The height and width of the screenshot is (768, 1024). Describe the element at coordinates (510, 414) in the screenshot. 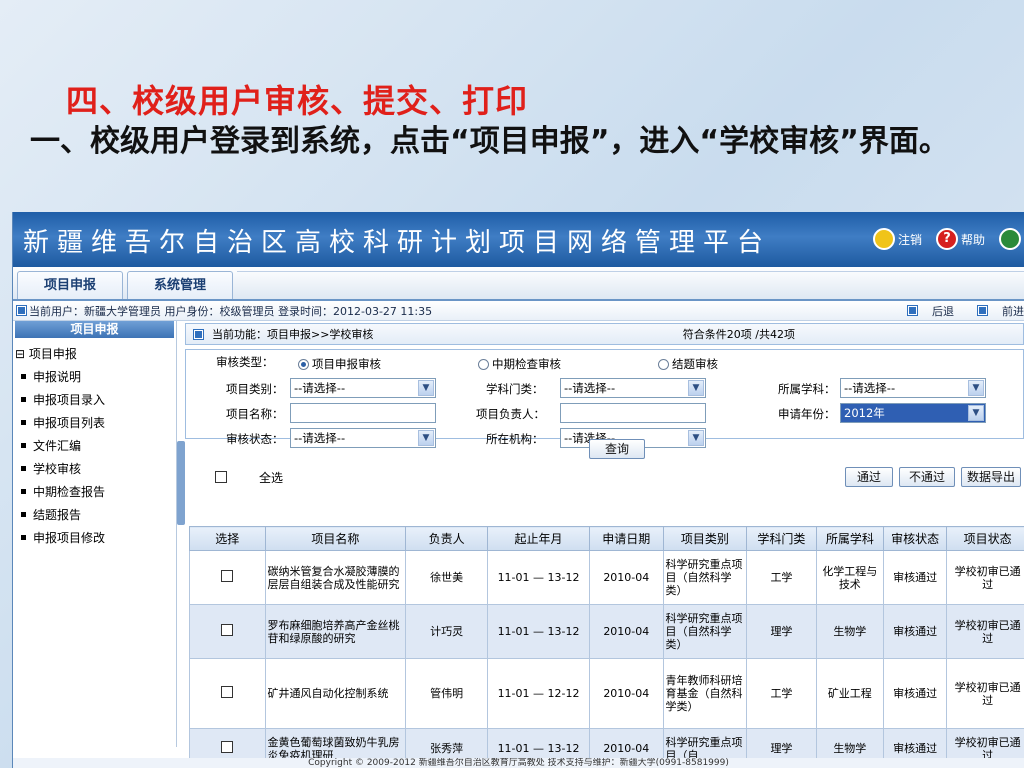

I see `leader-label: 项目负责人：` at that location.